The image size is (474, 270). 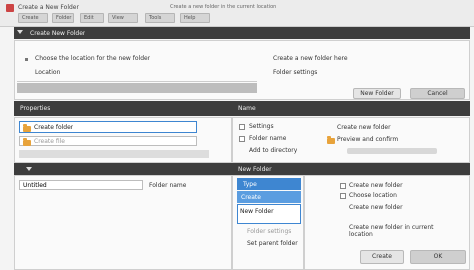 What do you see at coordinates (93, 58) in the screenshot?
I see `info-line-1: Choose the location for the new folder` at bounding box center [93, 58].